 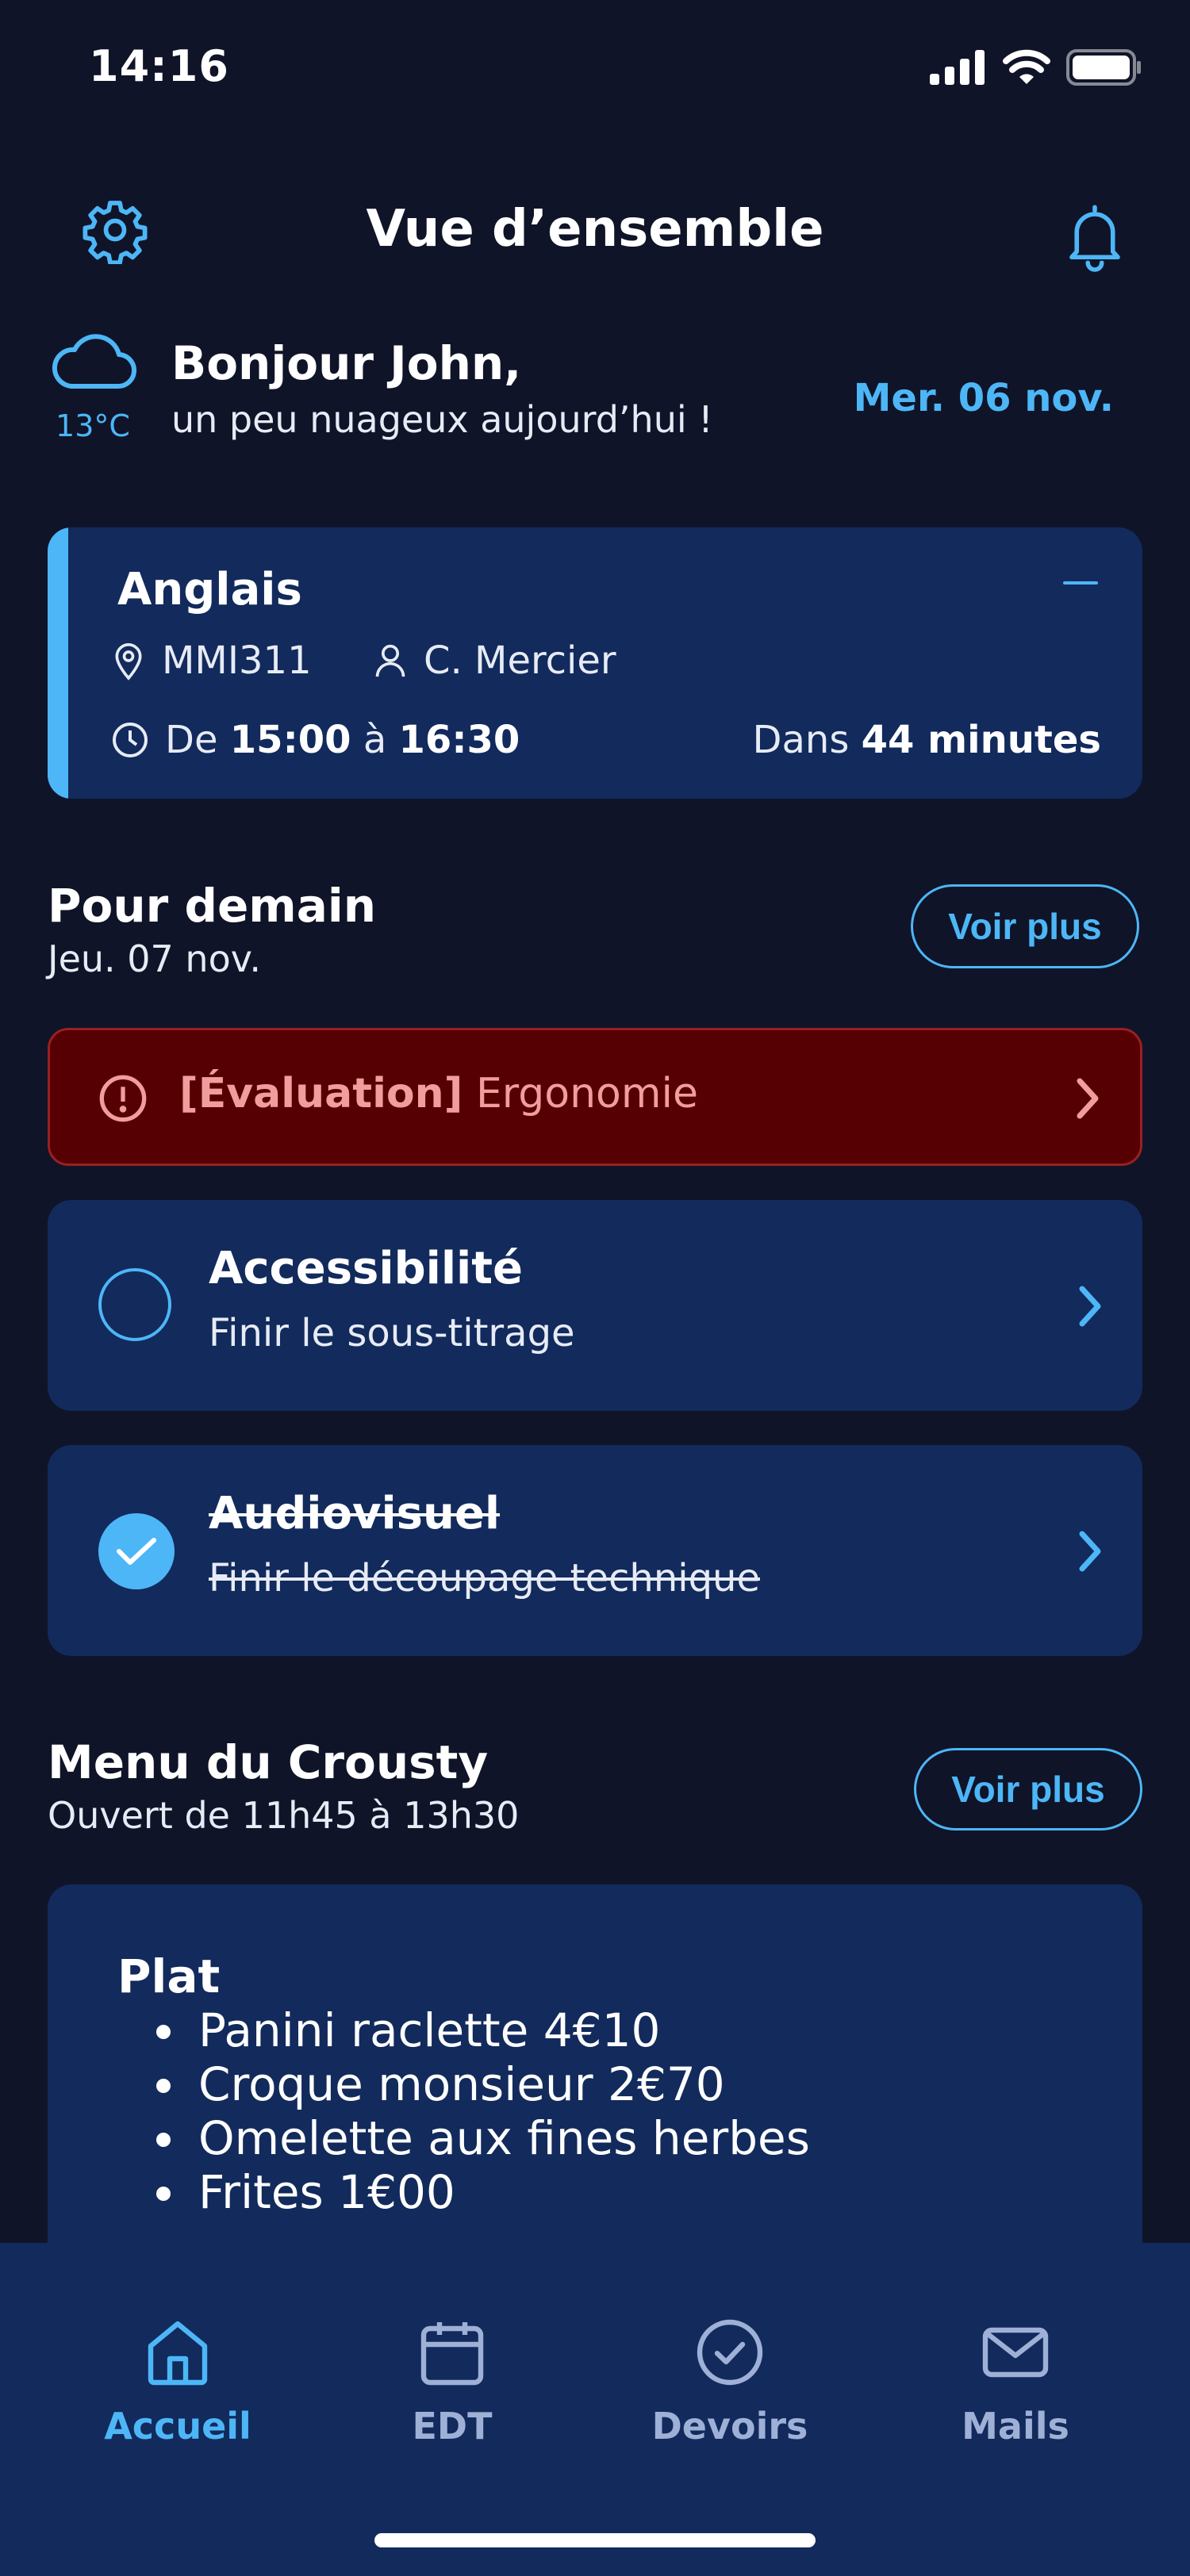 I want to click on evaluation-tag: [Évaluation], so click(x=321, y=1094).